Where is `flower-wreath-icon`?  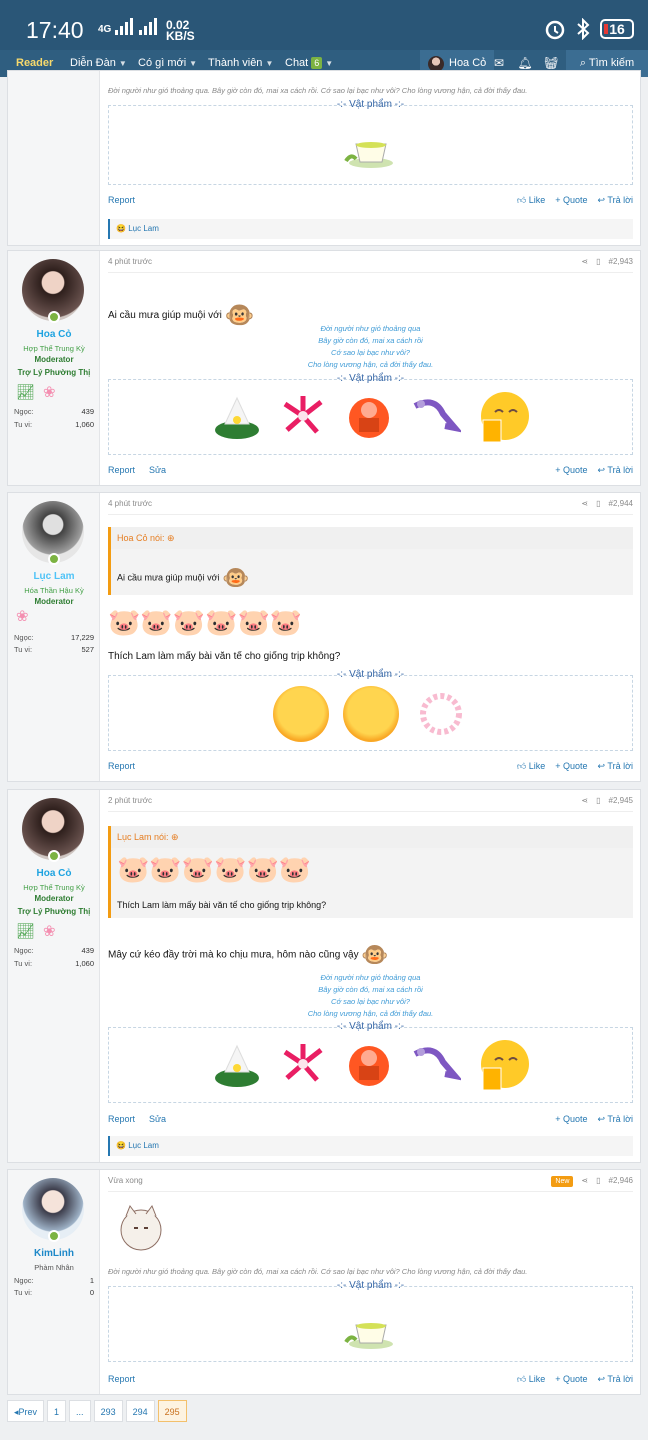
flower-wreath-icon is located at coordinates (440, 714).